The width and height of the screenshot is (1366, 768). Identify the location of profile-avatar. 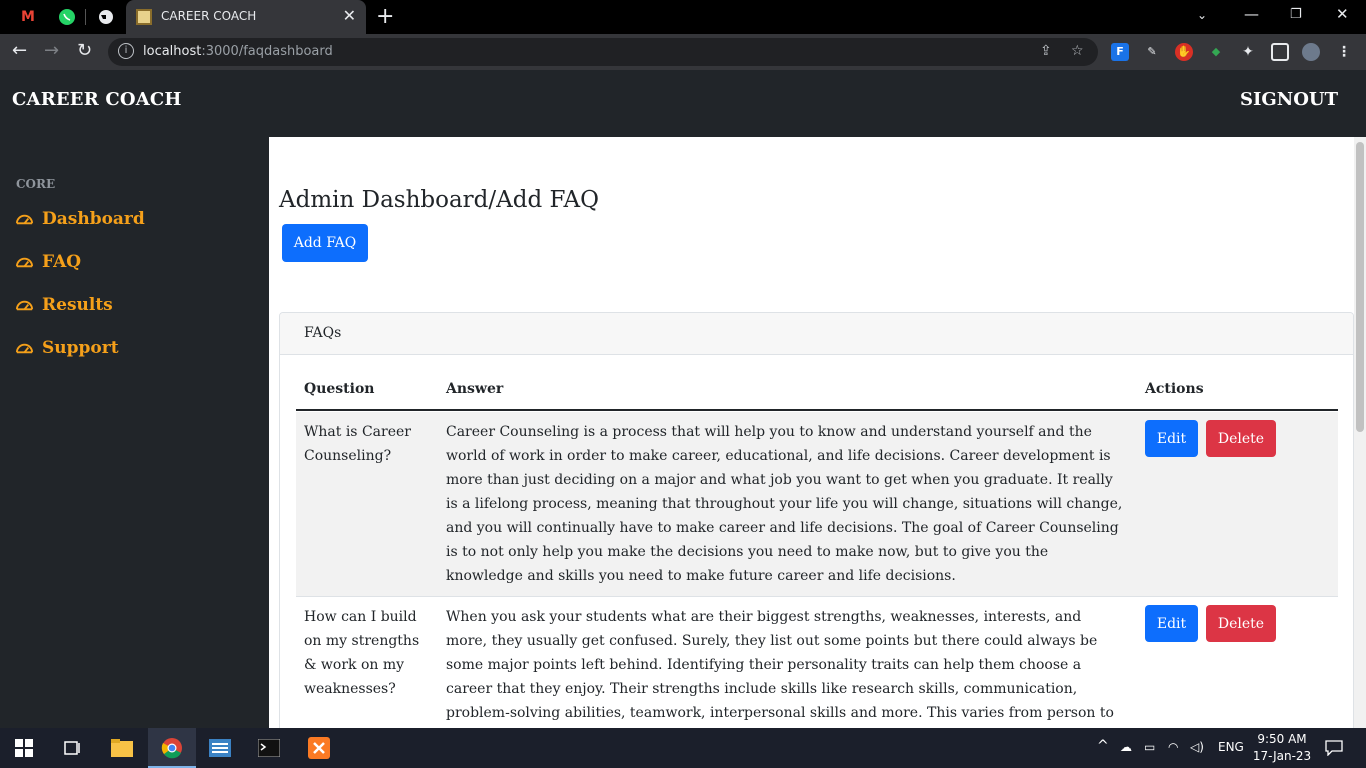
(1311, 52).